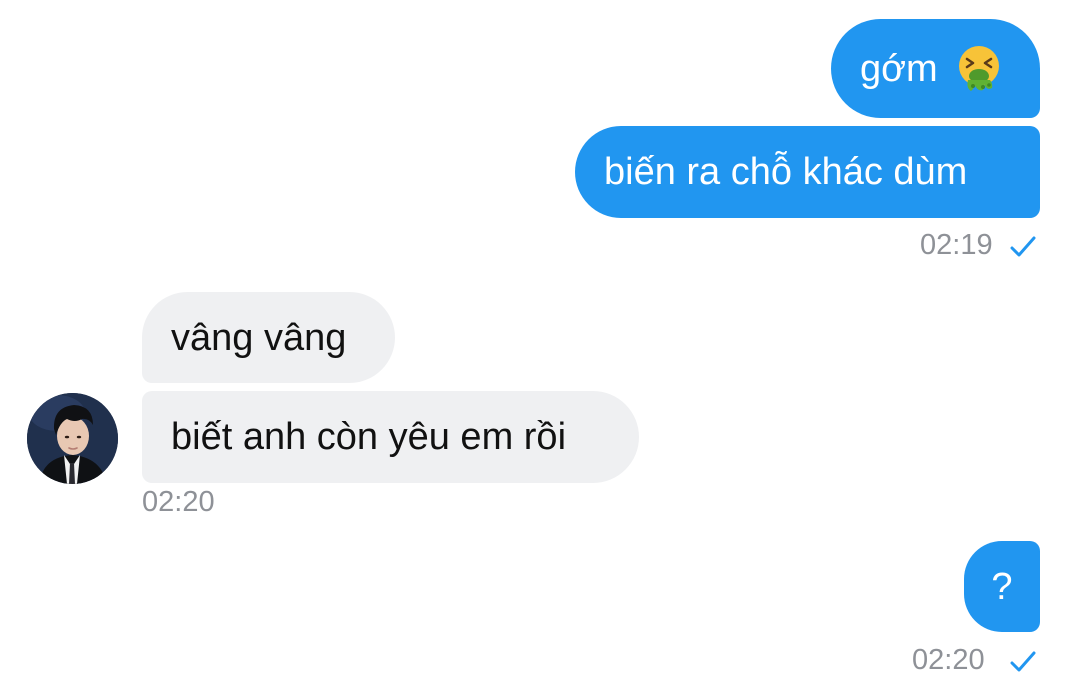  I want to click on message-bubble-sent: biến ra chỗ khác dùm, so click(807, 172).